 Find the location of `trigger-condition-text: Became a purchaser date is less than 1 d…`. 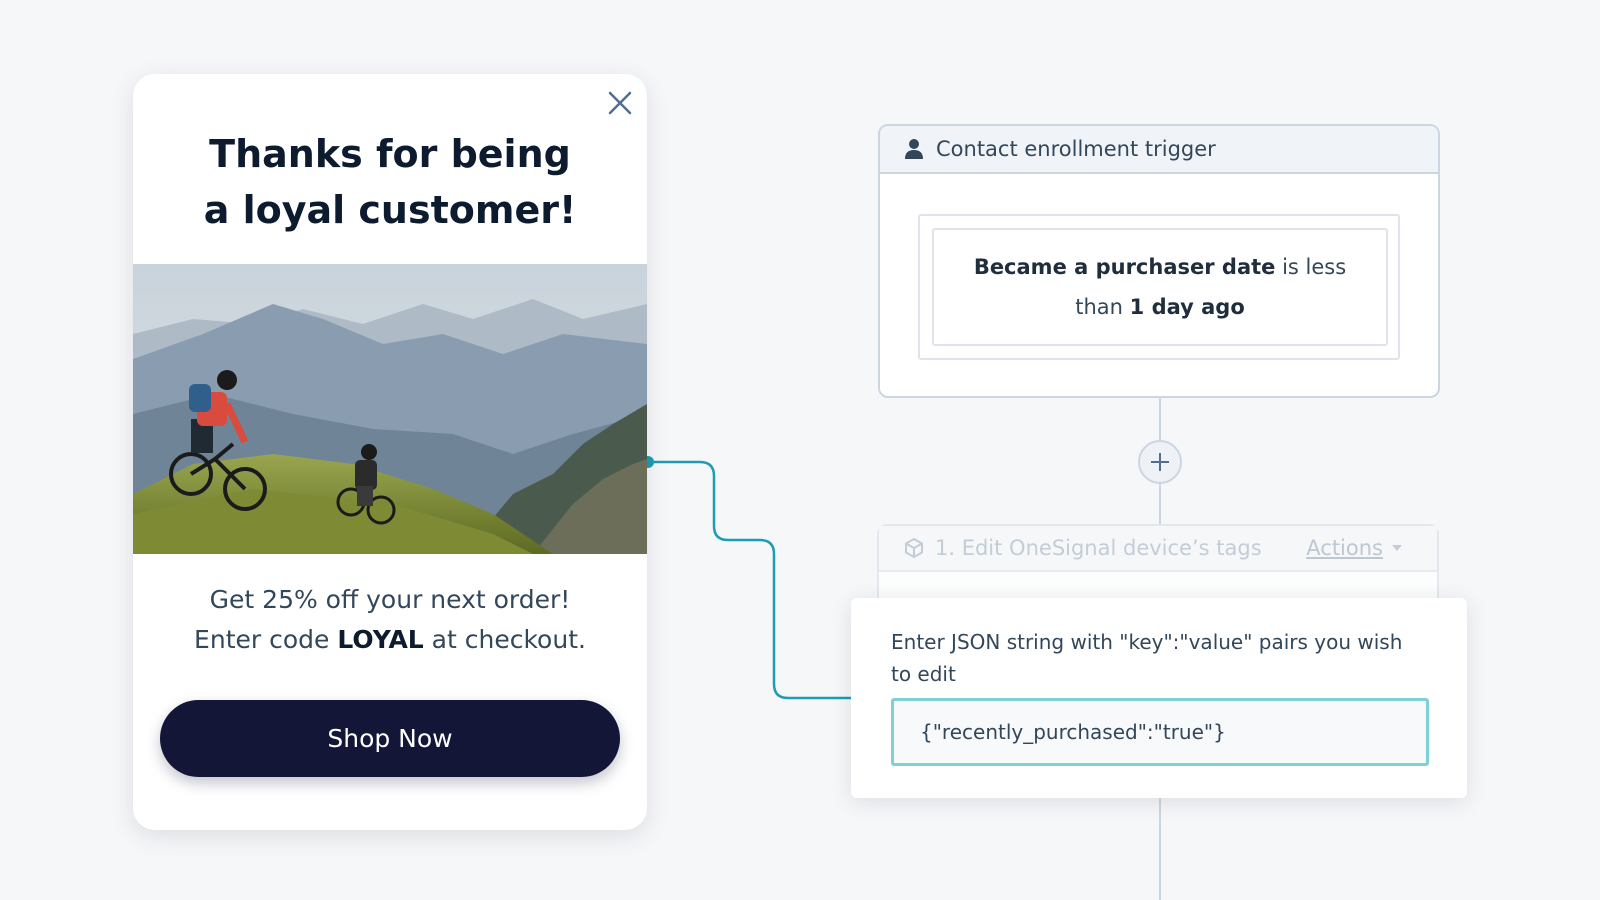

trigger-condition-text: Became a purchaser date is less than 1 d… is located at coordinates (1160, 287).